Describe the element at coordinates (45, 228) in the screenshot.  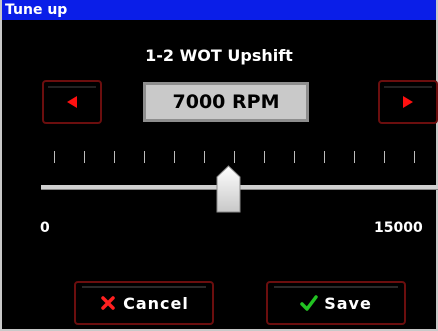
I see `slider-min-label: 0` at that location.